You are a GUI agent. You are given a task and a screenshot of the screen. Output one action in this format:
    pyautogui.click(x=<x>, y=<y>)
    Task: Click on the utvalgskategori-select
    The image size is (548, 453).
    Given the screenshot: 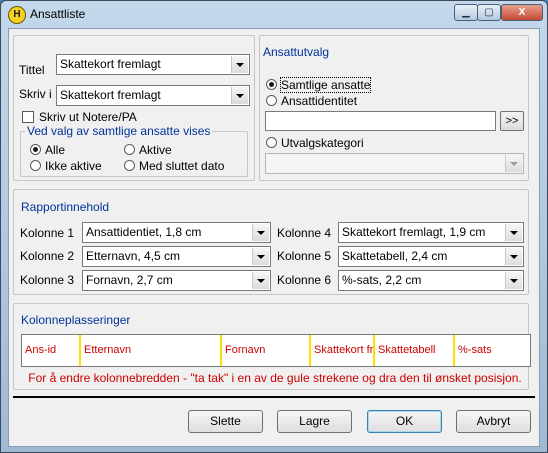 What is the action you would take?
    pyautogui.click(x=394, y=163)
    